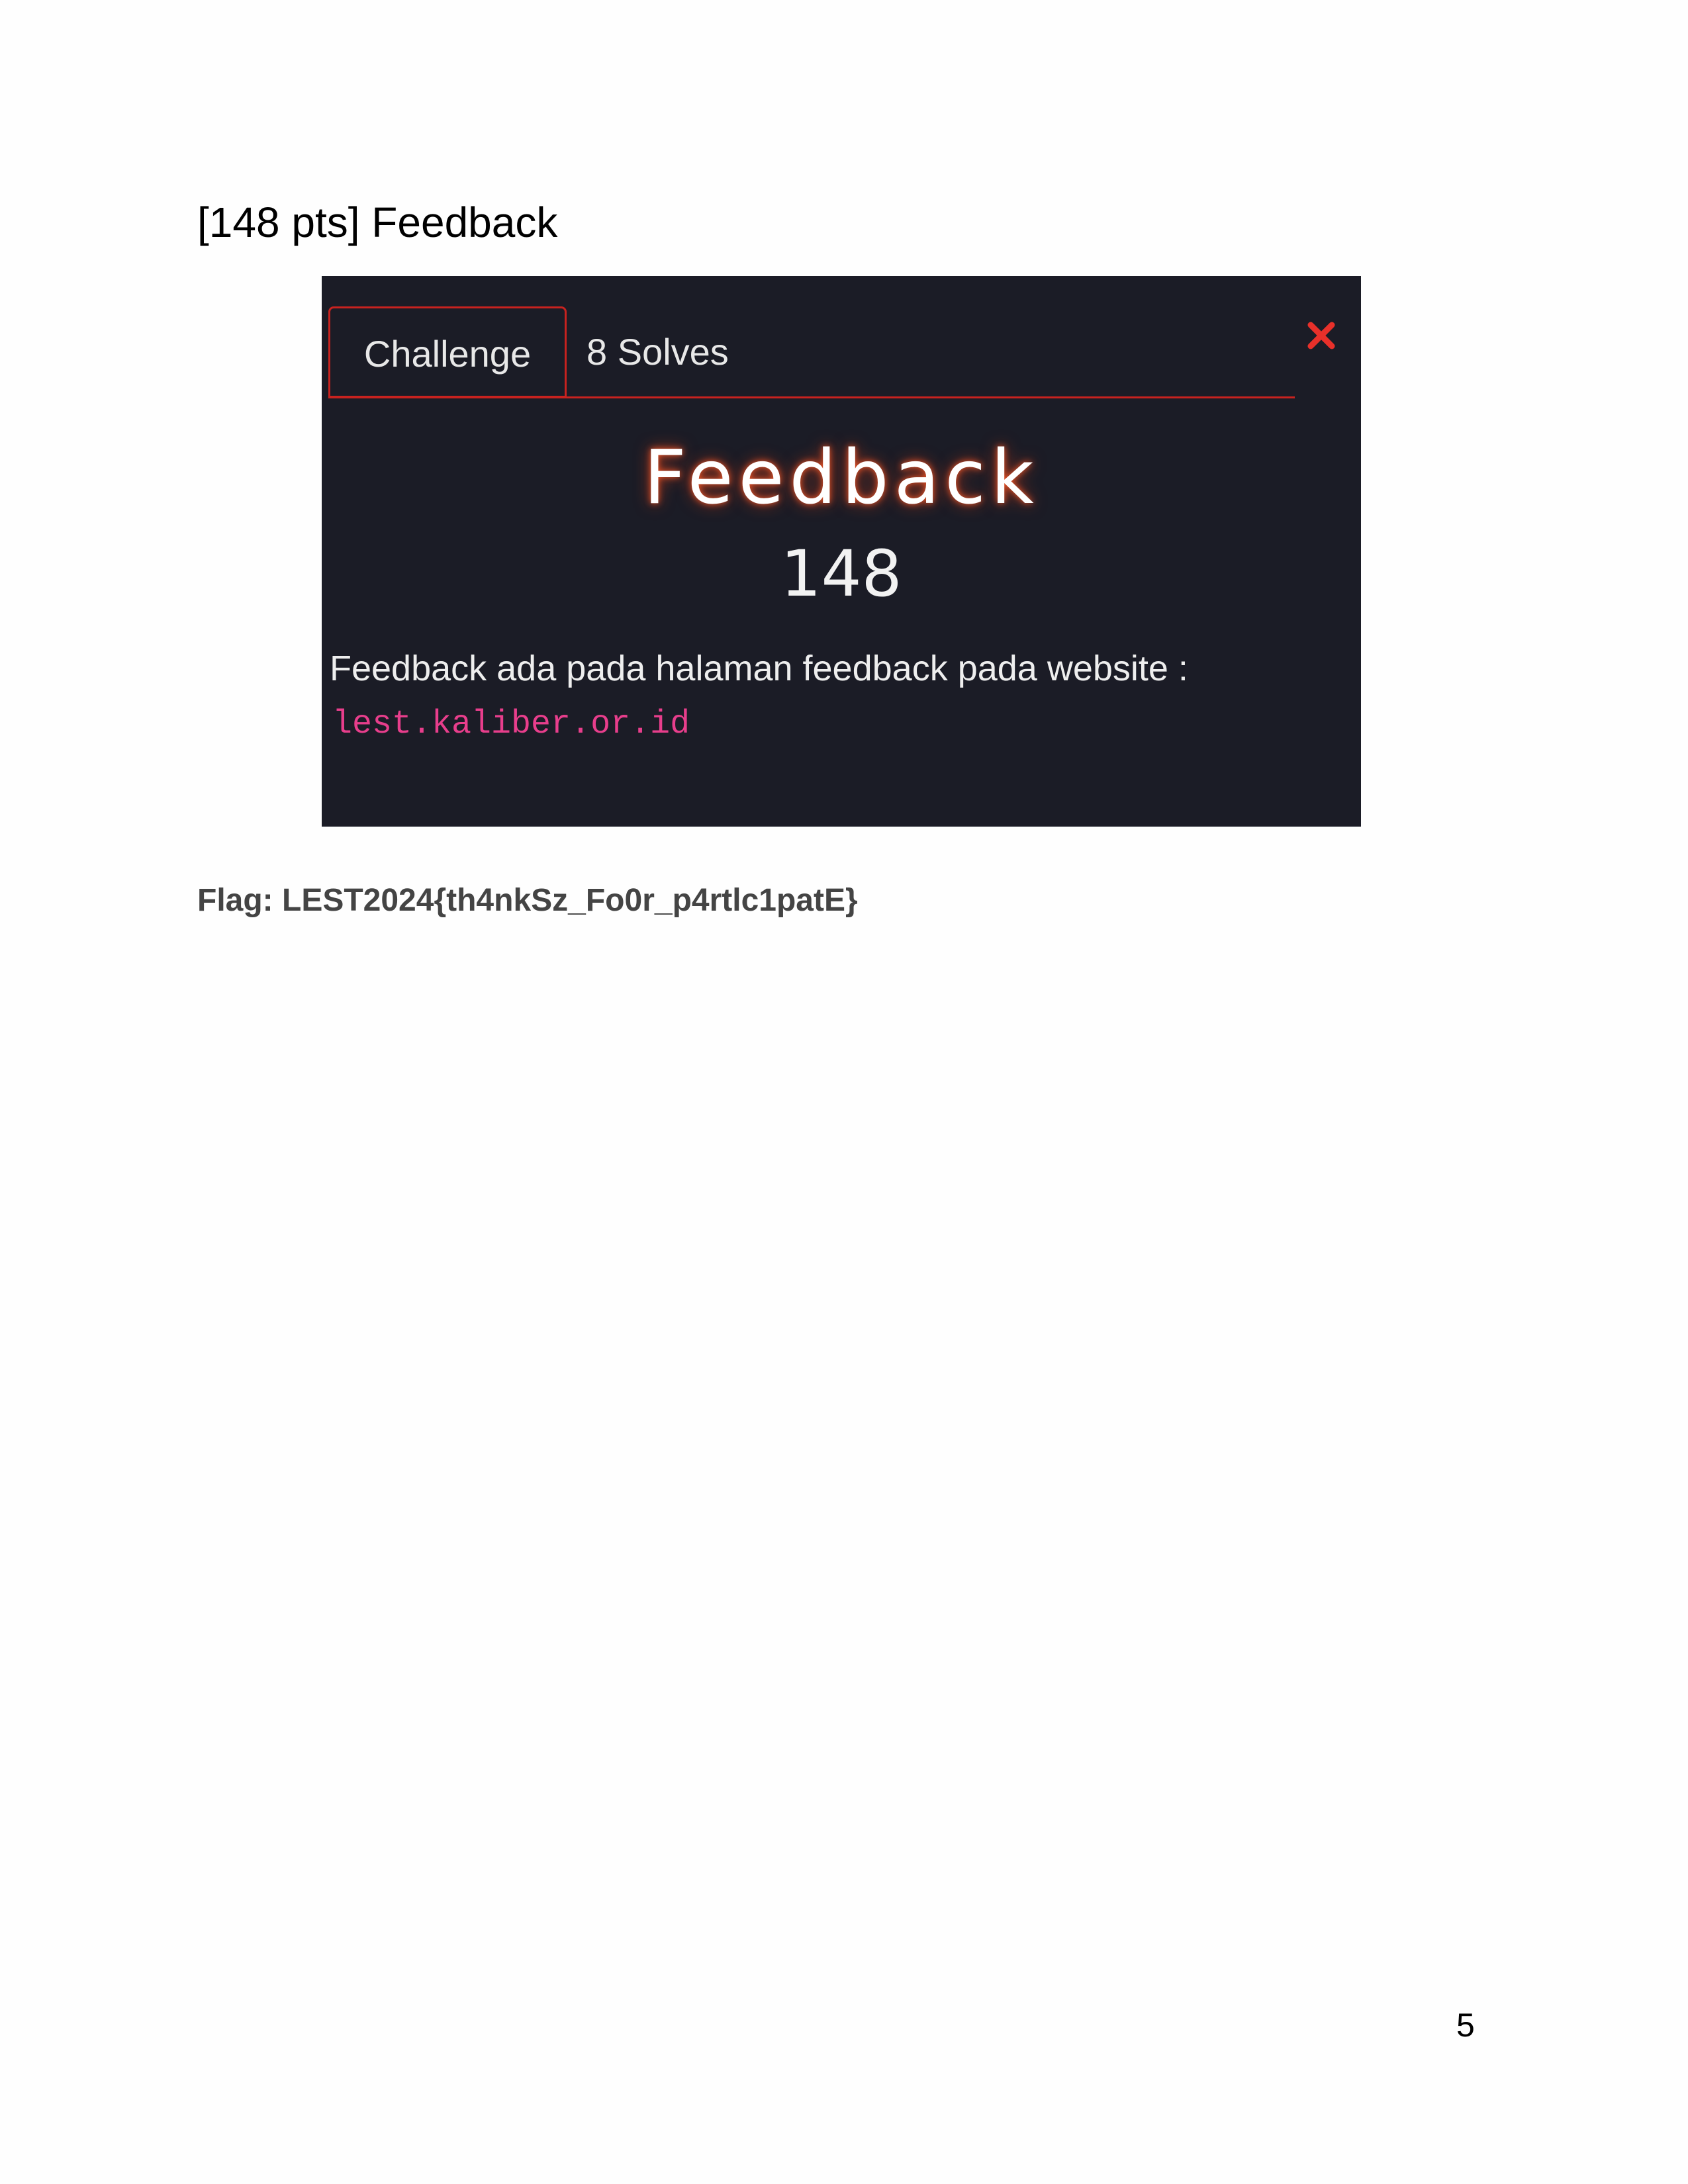 This screenshot has height=2184, width=1688. I want to click on challenge-link: lest.kaliber.or.id, so click(511, 725).